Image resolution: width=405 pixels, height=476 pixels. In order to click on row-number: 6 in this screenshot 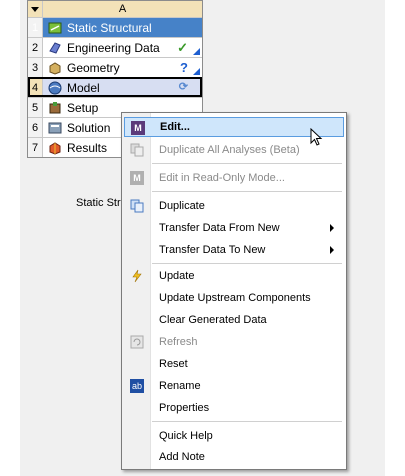, I will do `click(35, 127)`.